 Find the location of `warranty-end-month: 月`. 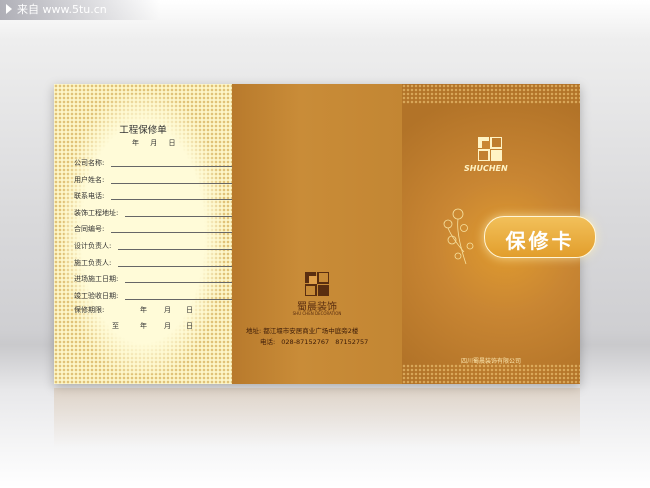

warranty-end-month: 月 is located at coordinates (167, 326).